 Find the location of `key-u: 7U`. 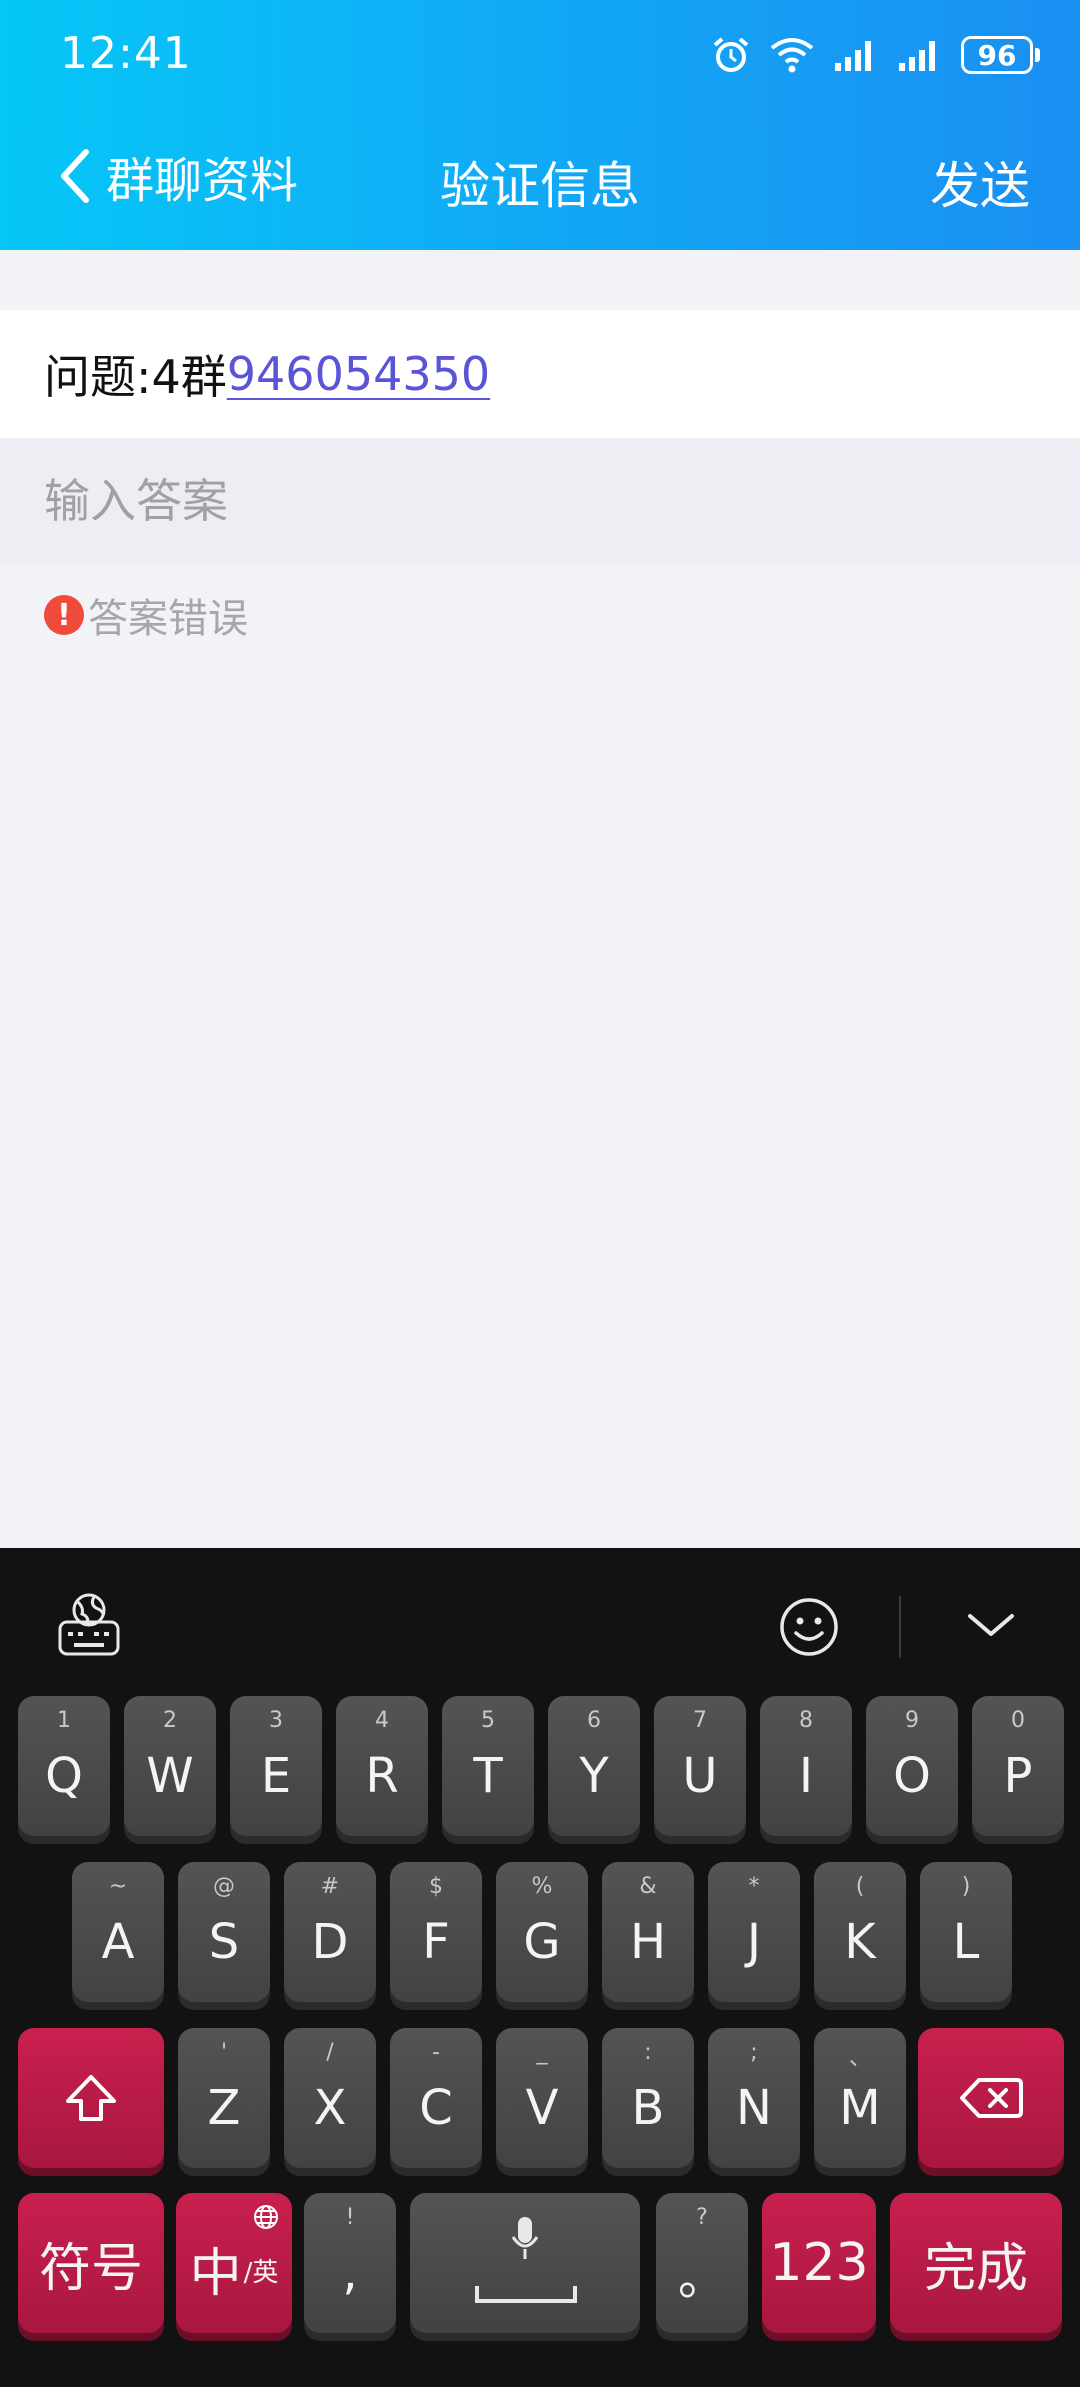

key-u: 7U is located at coordinates (700, 1766).